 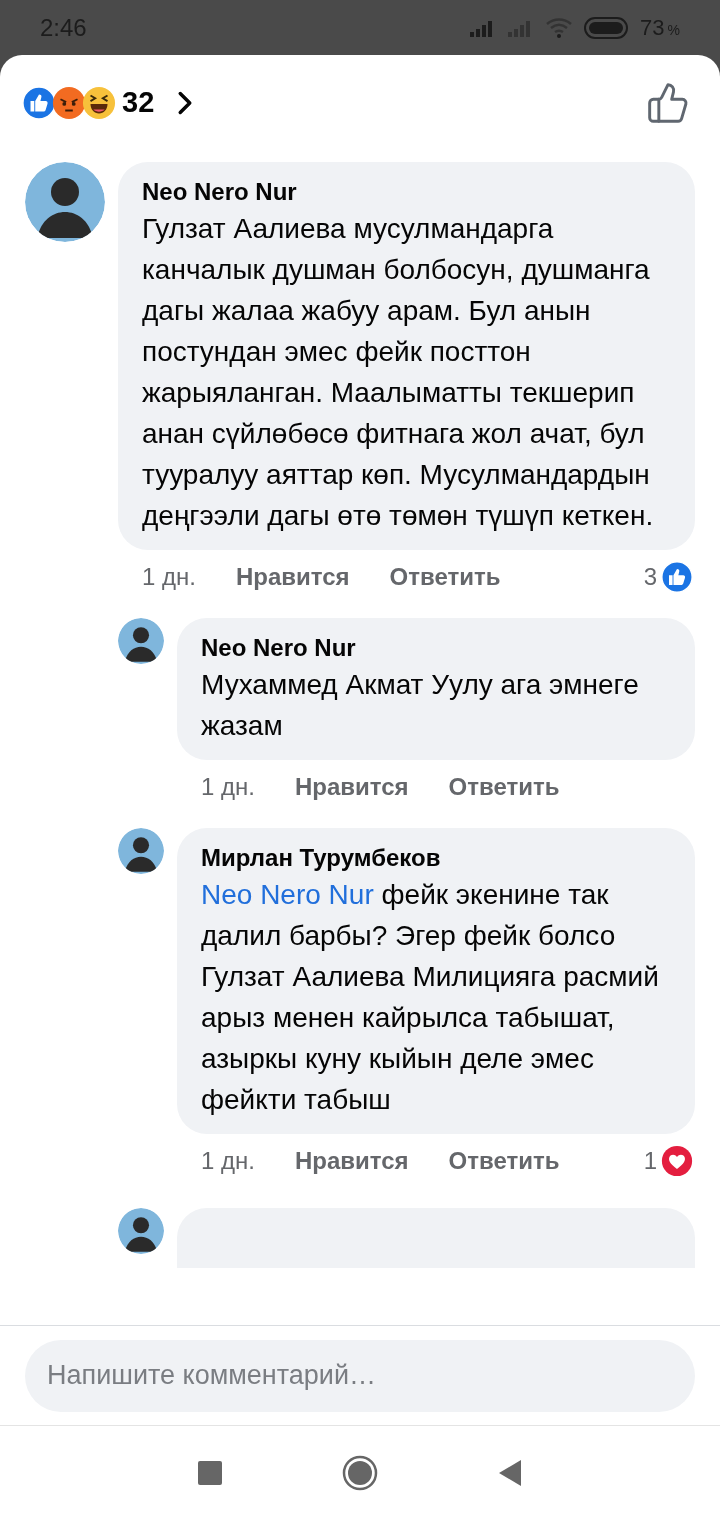 What do you see at coordinates (436, 858) in the screenshot?
I see `author-name: Мирлан Турумбеков` at bounding box center [436, 858].